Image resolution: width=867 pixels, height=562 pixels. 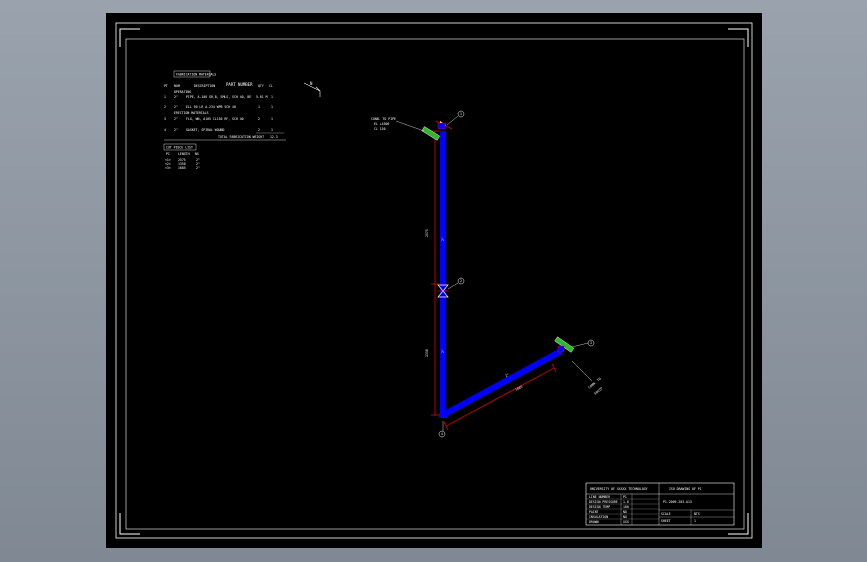 I want to click on title-drawing-no: P1-2009-203-A13, so click(x=677, y=502).